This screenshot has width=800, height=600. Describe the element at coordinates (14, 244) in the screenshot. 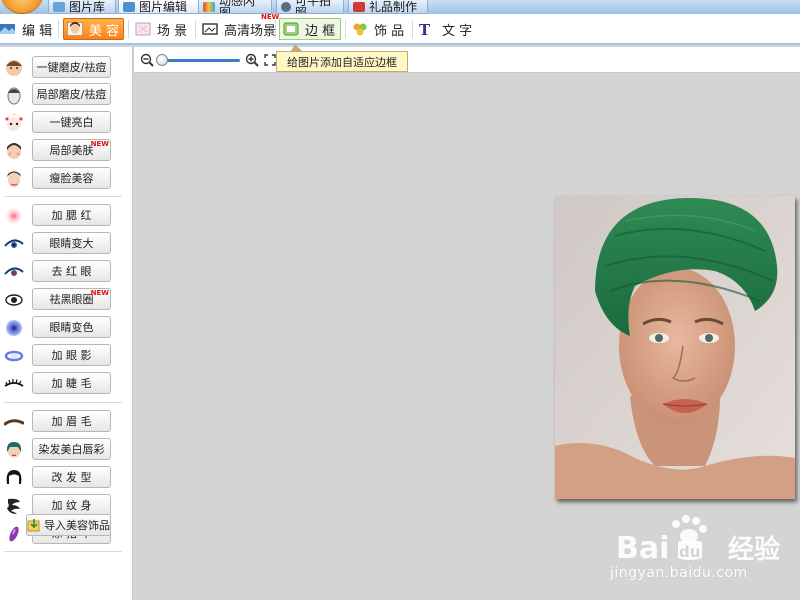

I see `eye-enlarge-icon` at that location.